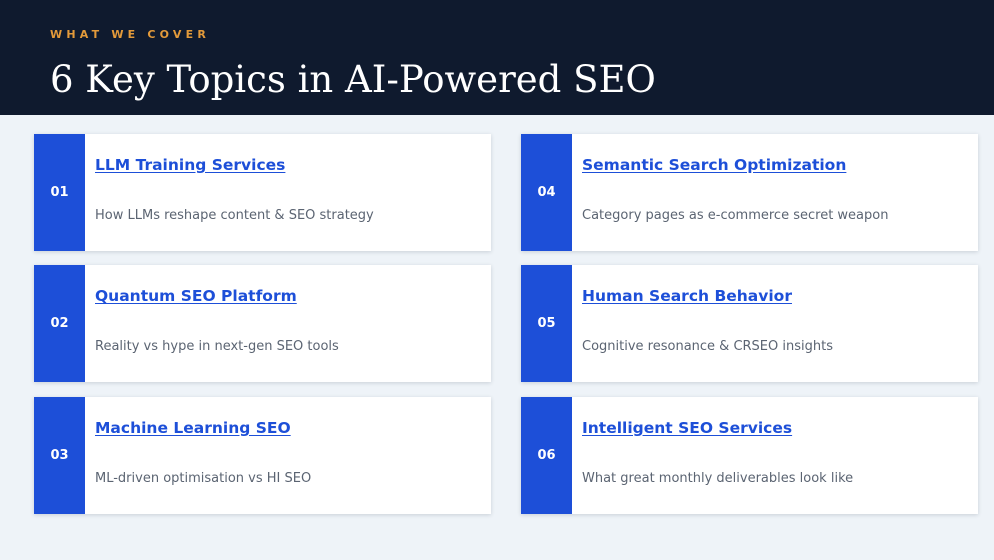  I want to click on topic-number: 03, so click(59, 455).